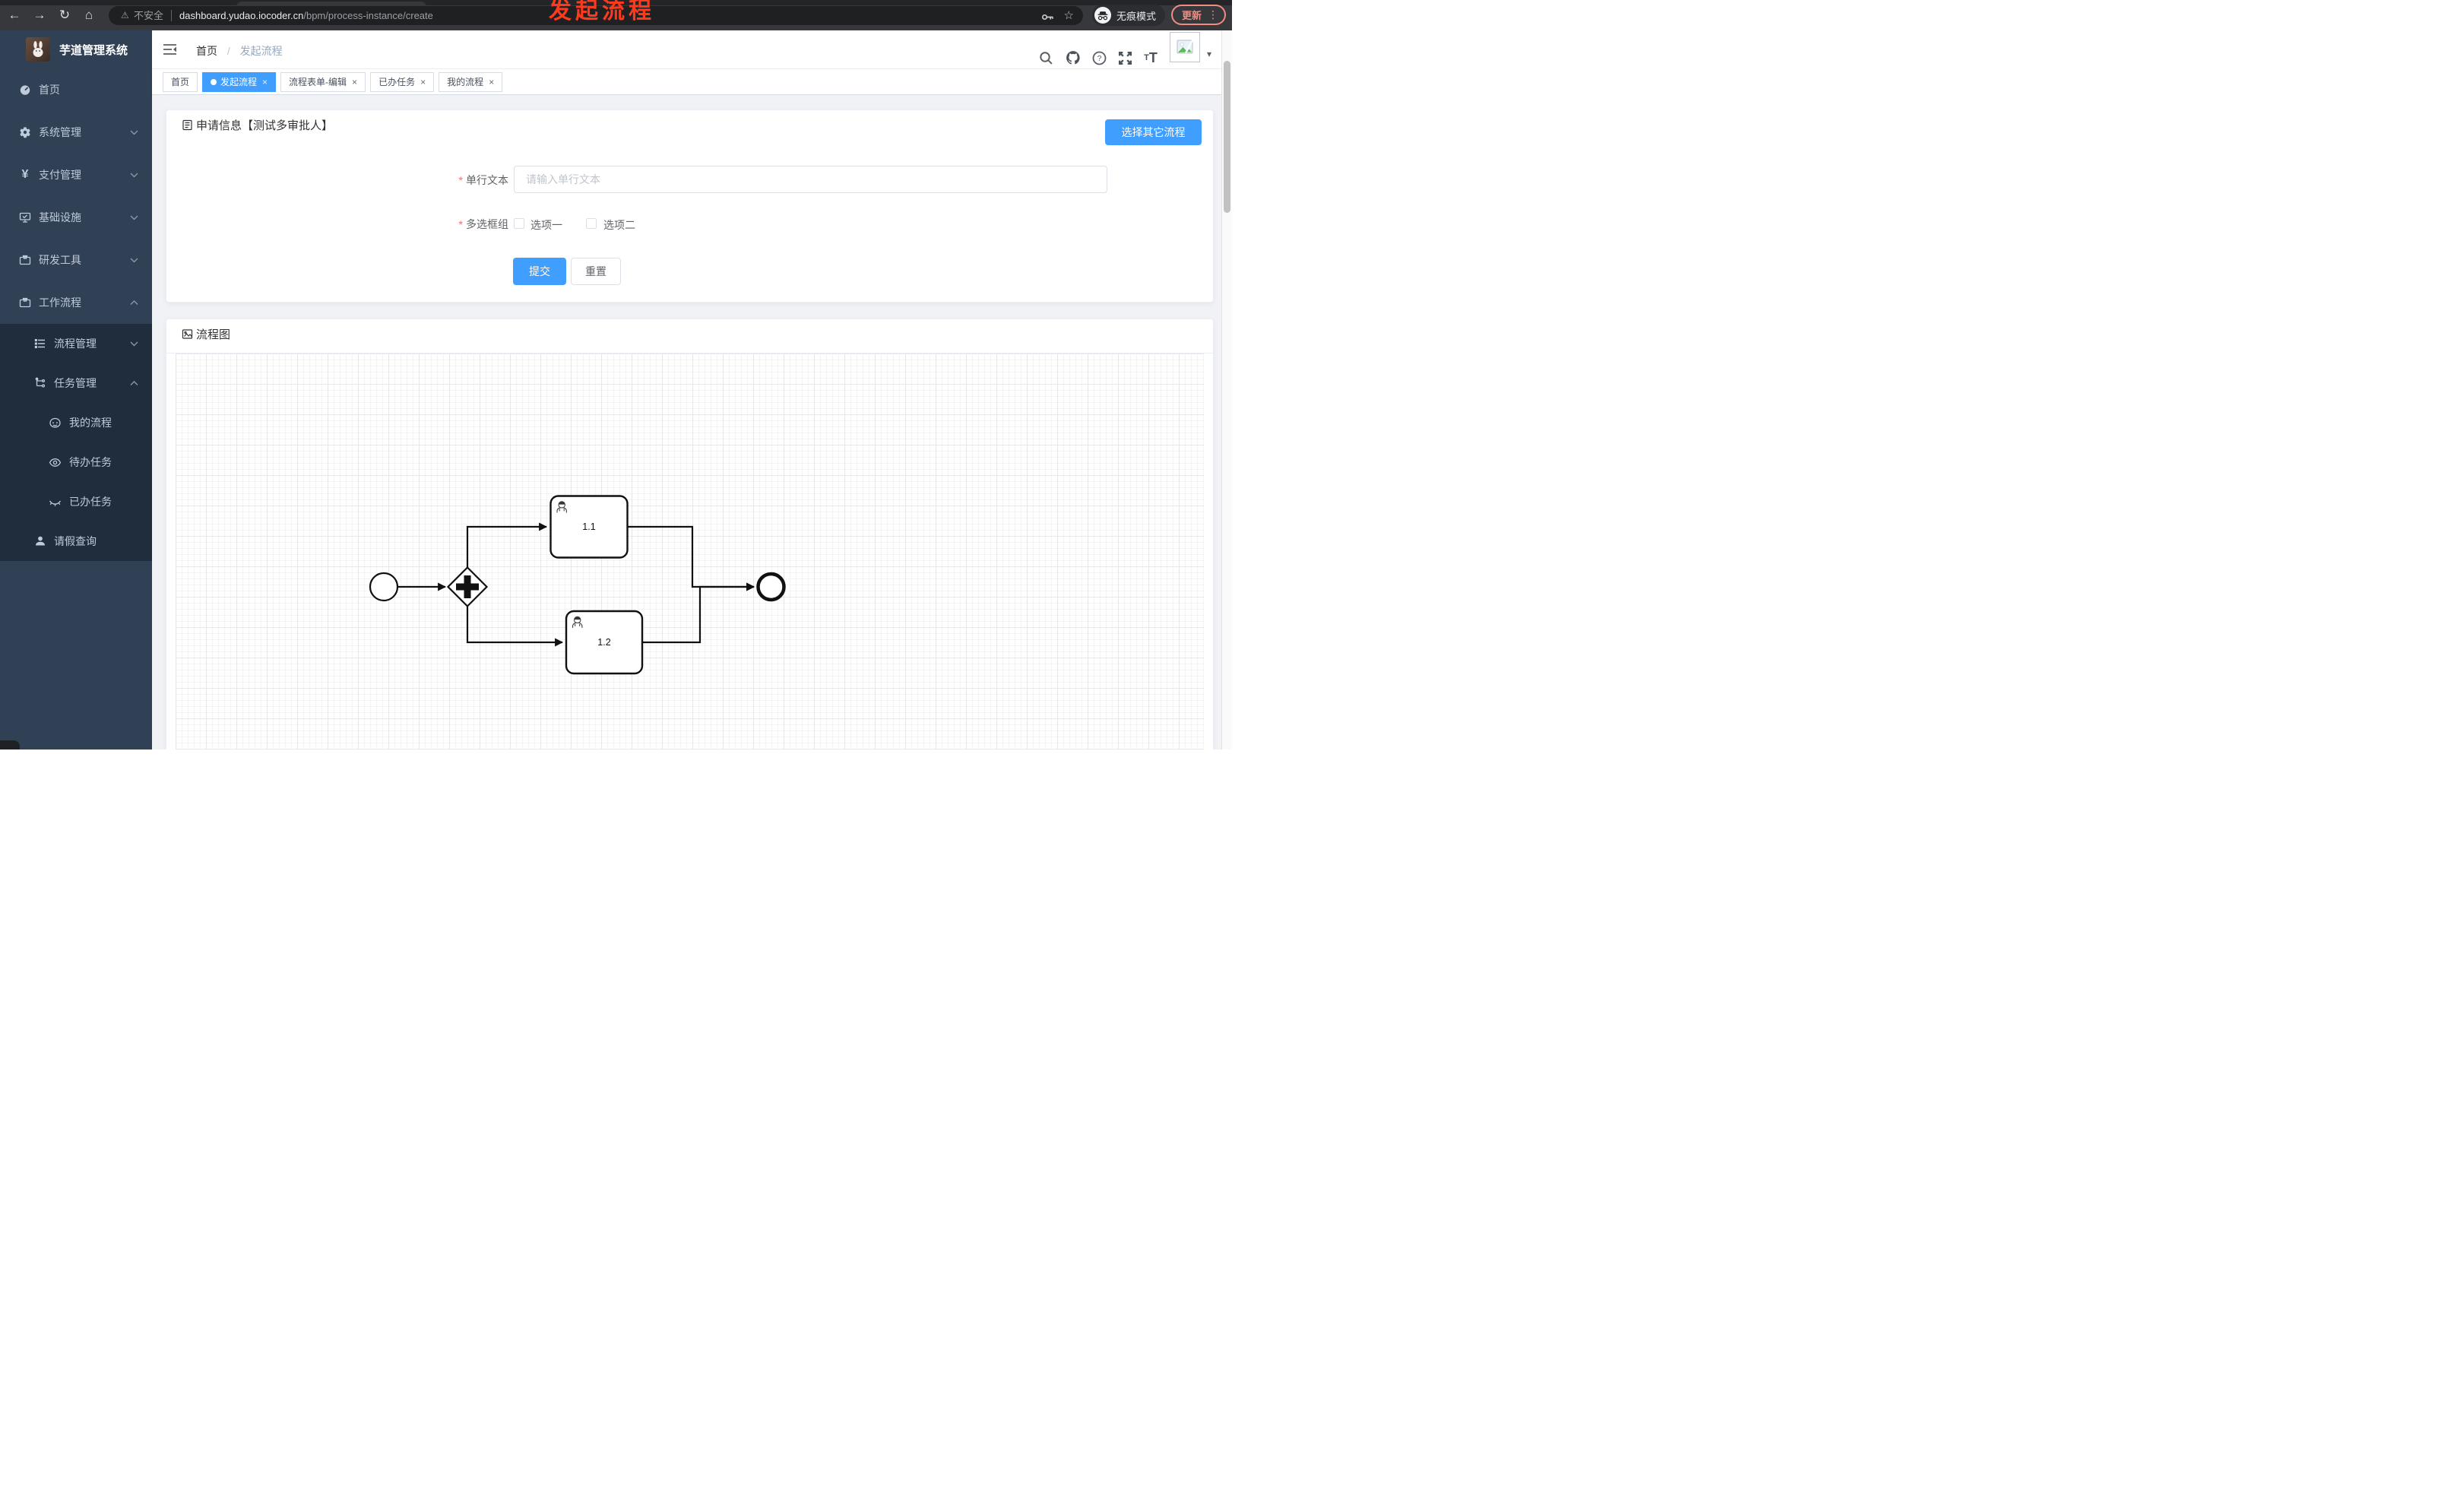  Describe the element at coordinates (89, 15) in the screenshot. I see `browser-home-icon: ⌂` at that location.